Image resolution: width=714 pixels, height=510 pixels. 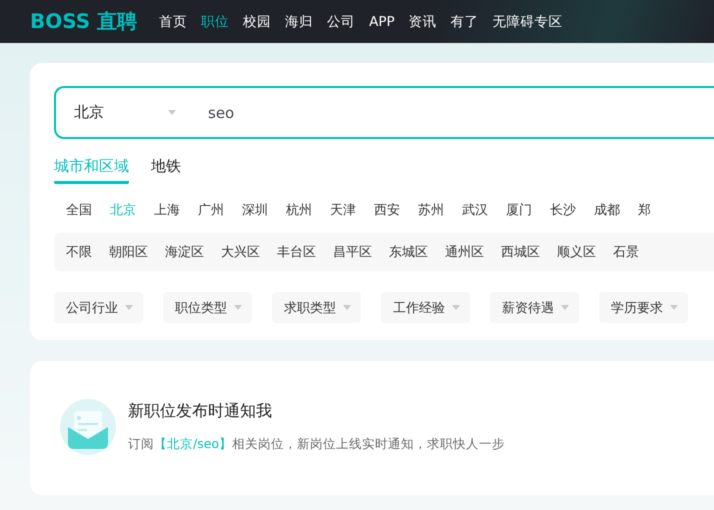 What do you see at coordinates (299, 21) in the screenshot?
I see `nav-link: 海归` at bounding box center [299, 21].